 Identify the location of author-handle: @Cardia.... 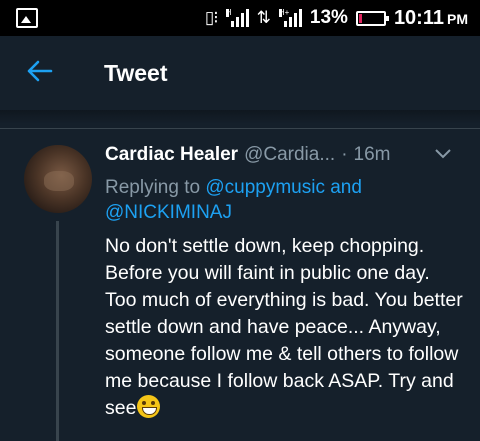
(289, 155).